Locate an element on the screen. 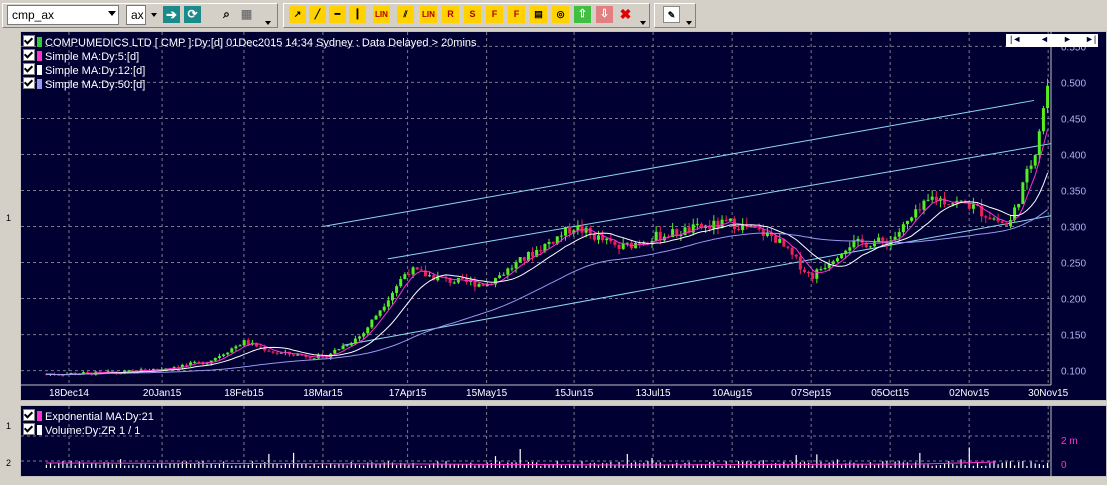 The image size is (1107, 485). pen-tool-icon: ✎ is located at coordinates (671, 14).